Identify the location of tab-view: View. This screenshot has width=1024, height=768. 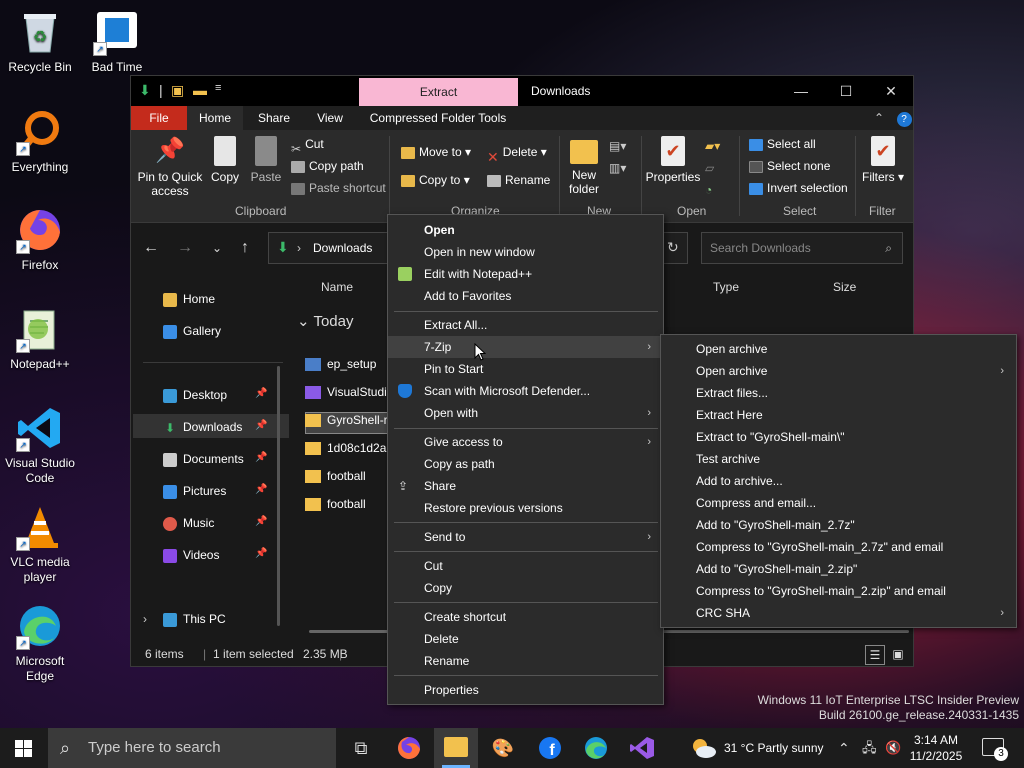
(330, 118).